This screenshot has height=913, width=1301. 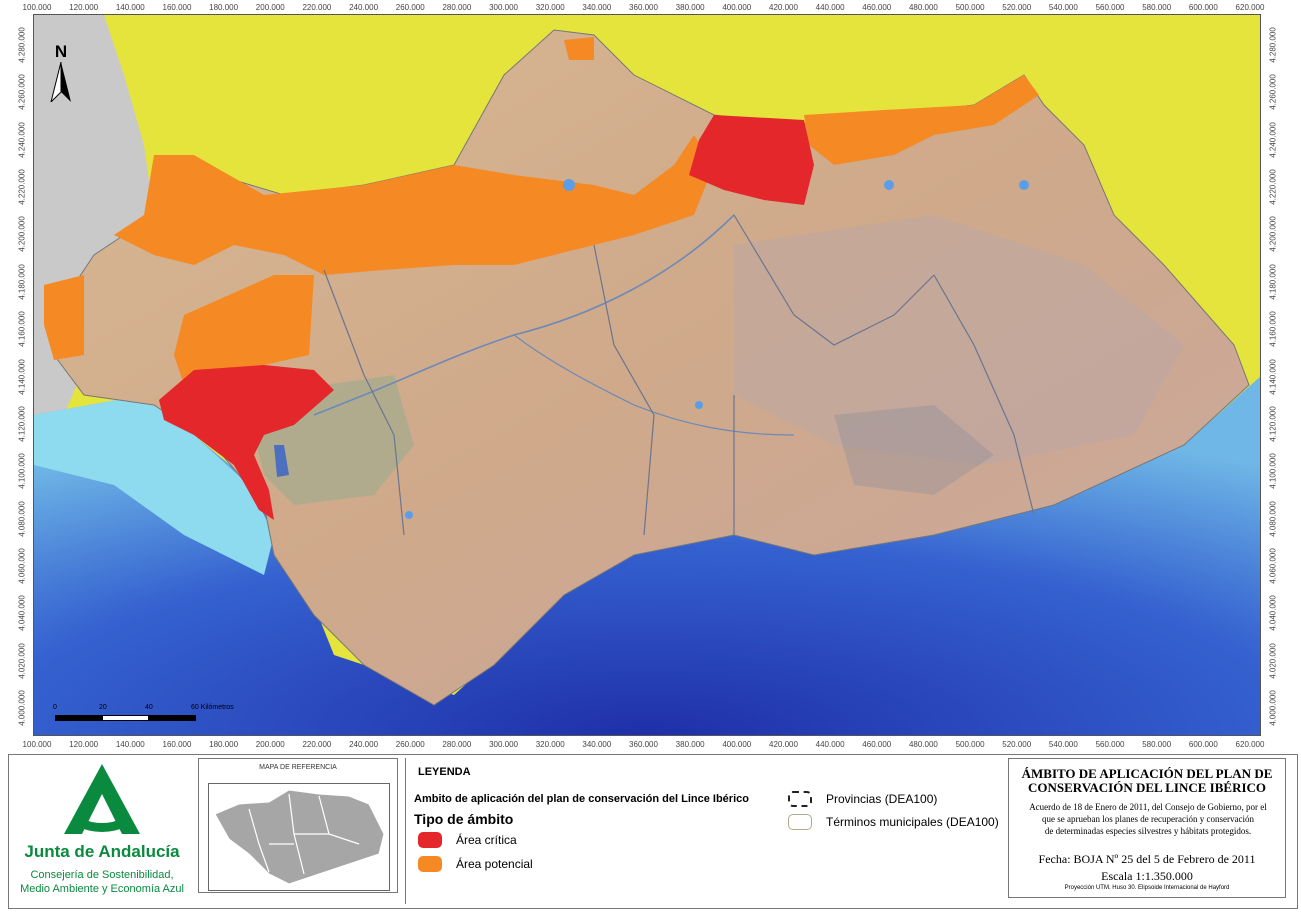 What do you see at coordinates (1147, 876) in the screenshot?
I see `map-scale: Escala 1:1.350.000` at bounding box center [1147, 876].